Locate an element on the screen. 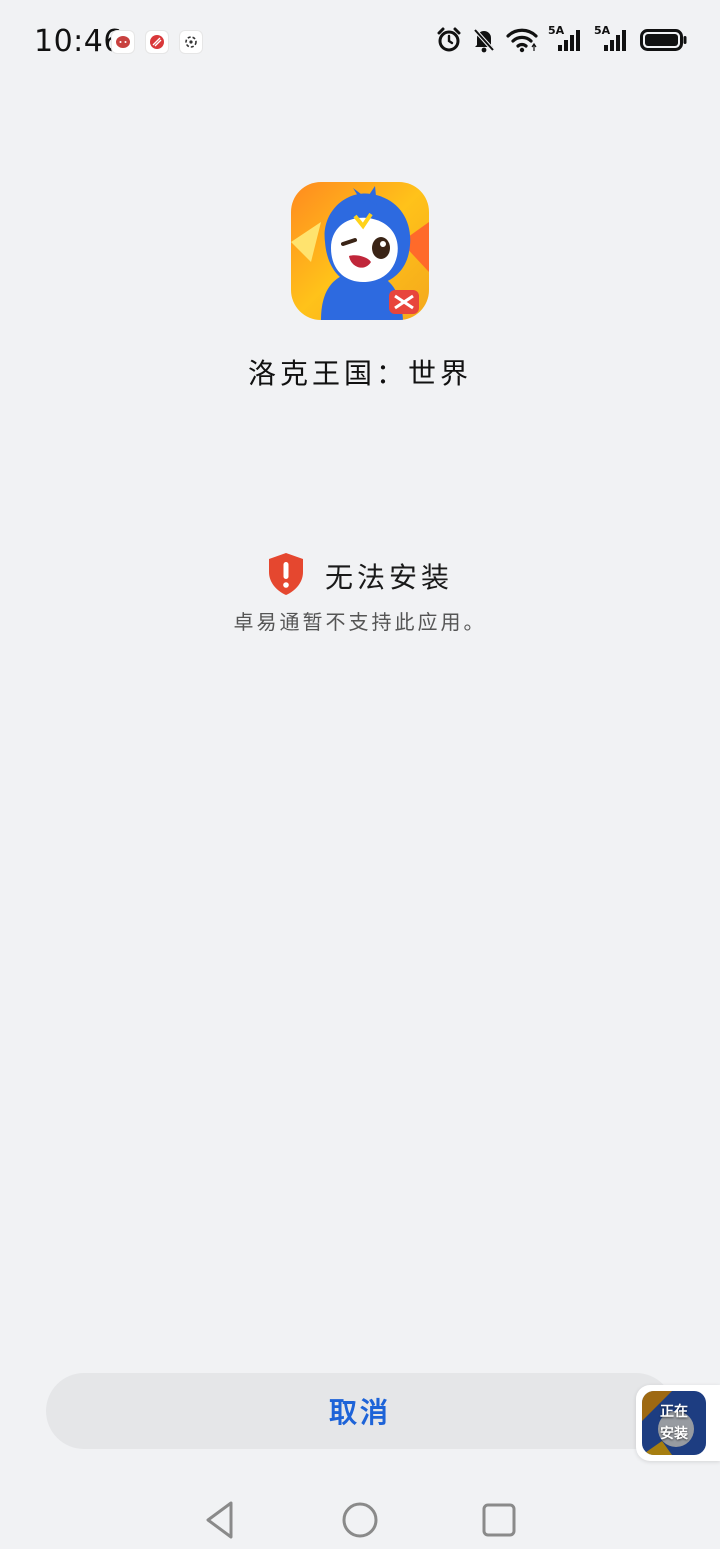  cancel-button: 取消 is located at coordinates (360, 1411).